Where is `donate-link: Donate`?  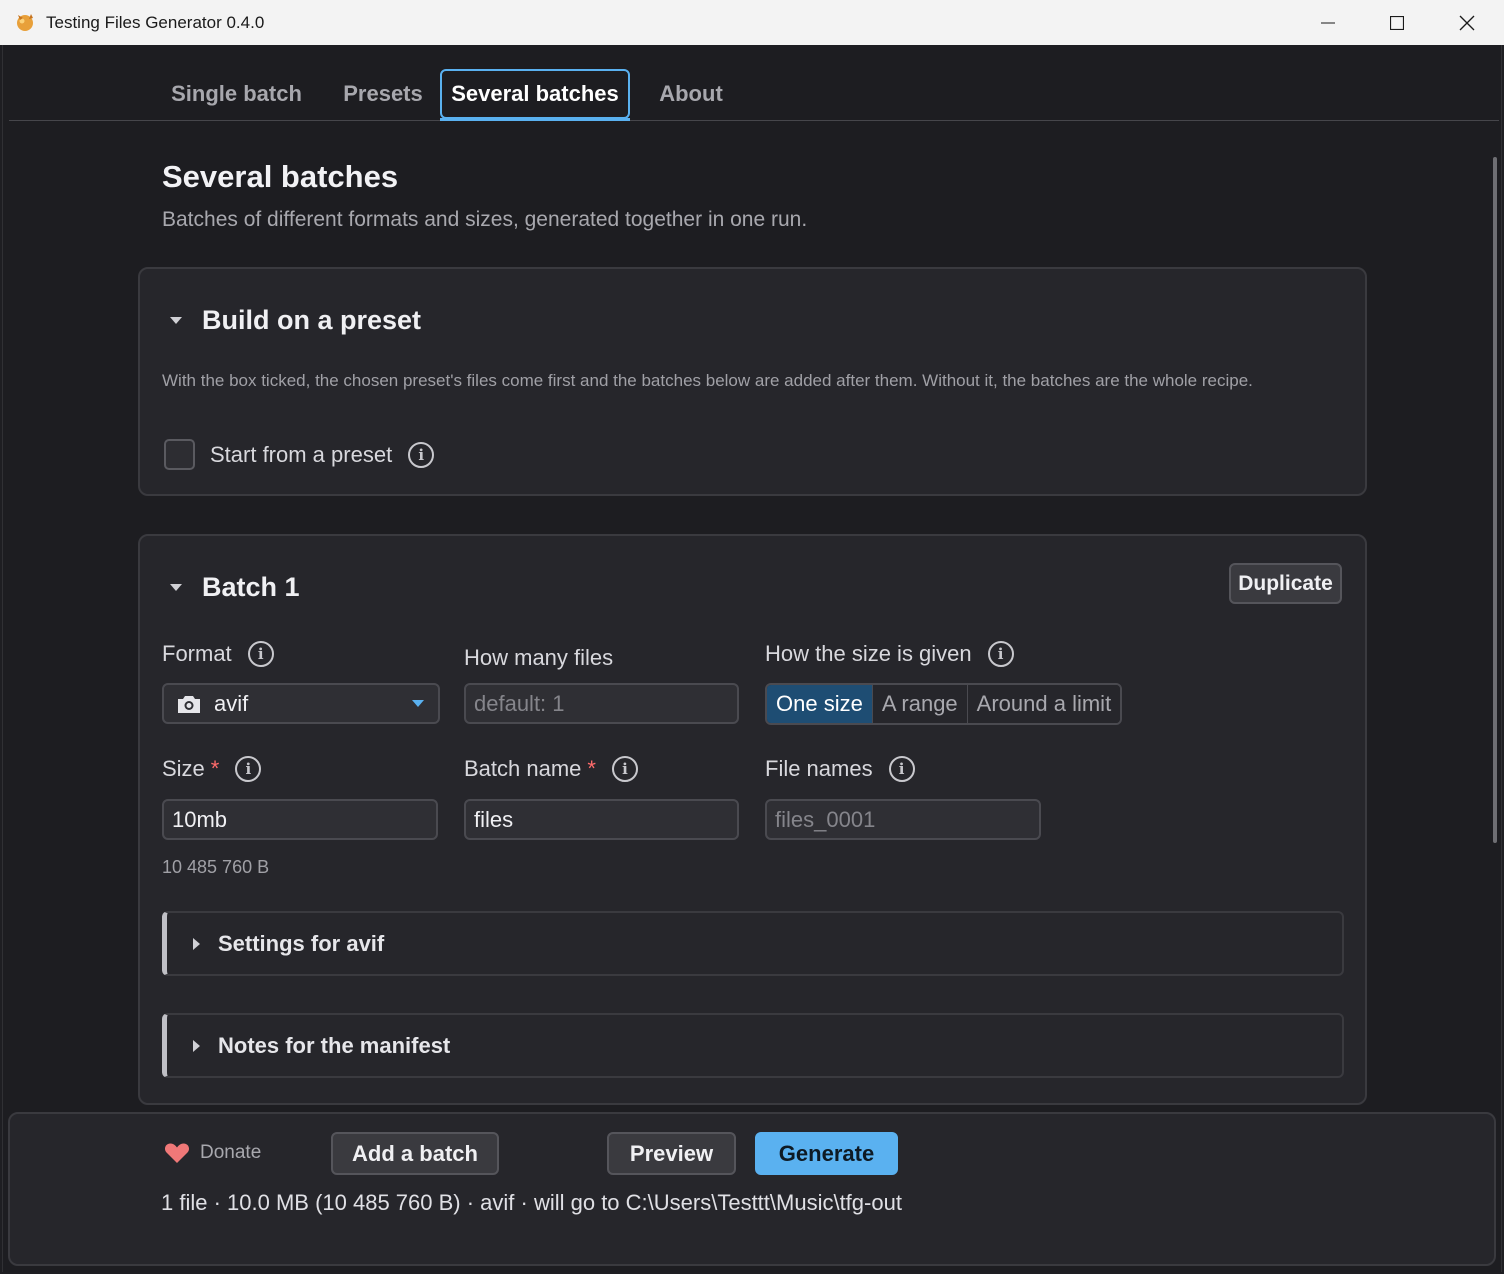 donate-link: Donate is located at coordinates (212, 1153).